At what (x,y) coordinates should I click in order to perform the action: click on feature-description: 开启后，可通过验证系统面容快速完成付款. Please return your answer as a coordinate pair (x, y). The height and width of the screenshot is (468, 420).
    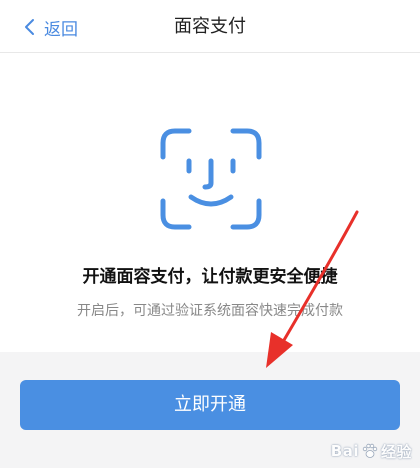
    Looking at the image, I should click on (210, 311).